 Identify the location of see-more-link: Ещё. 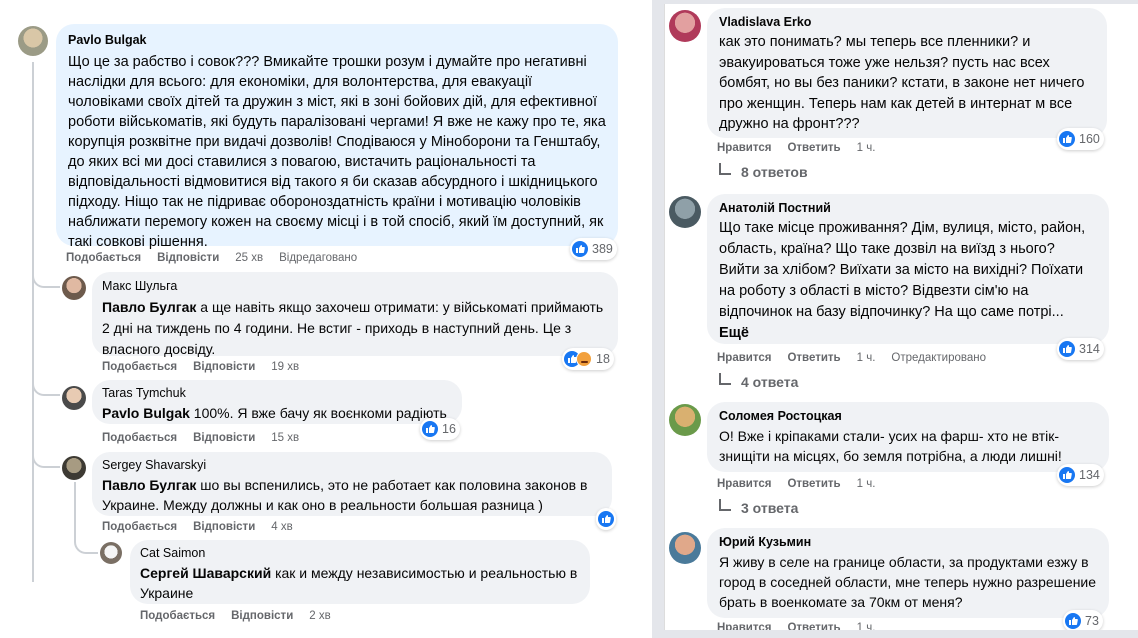
(734, 333).